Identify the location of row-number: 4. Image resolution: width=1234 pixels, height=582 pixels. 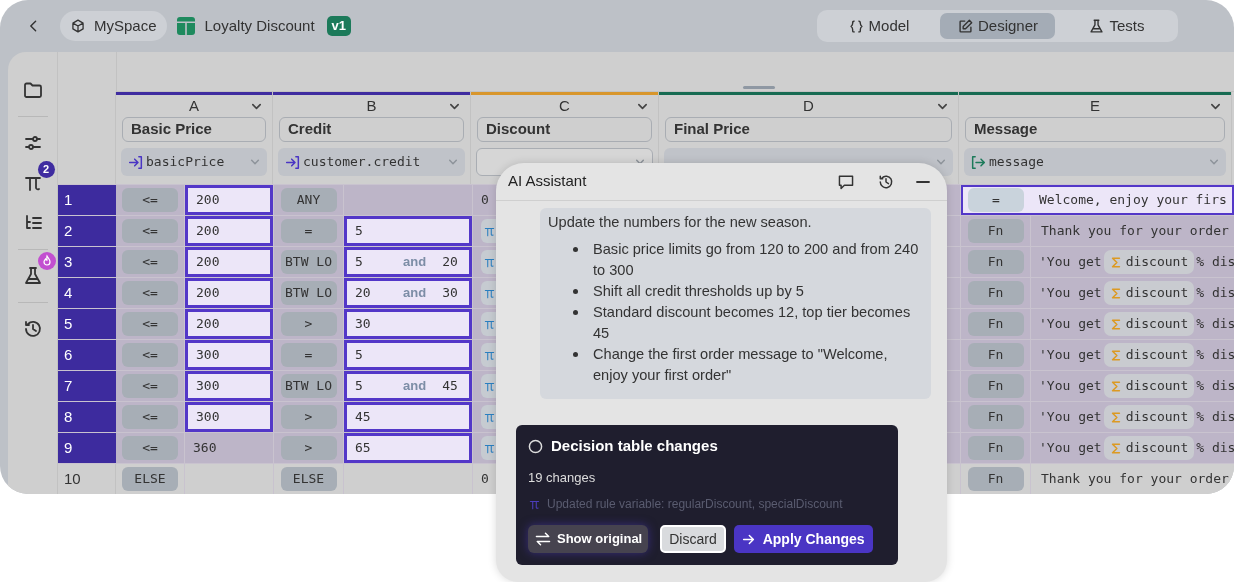
(87, 293).